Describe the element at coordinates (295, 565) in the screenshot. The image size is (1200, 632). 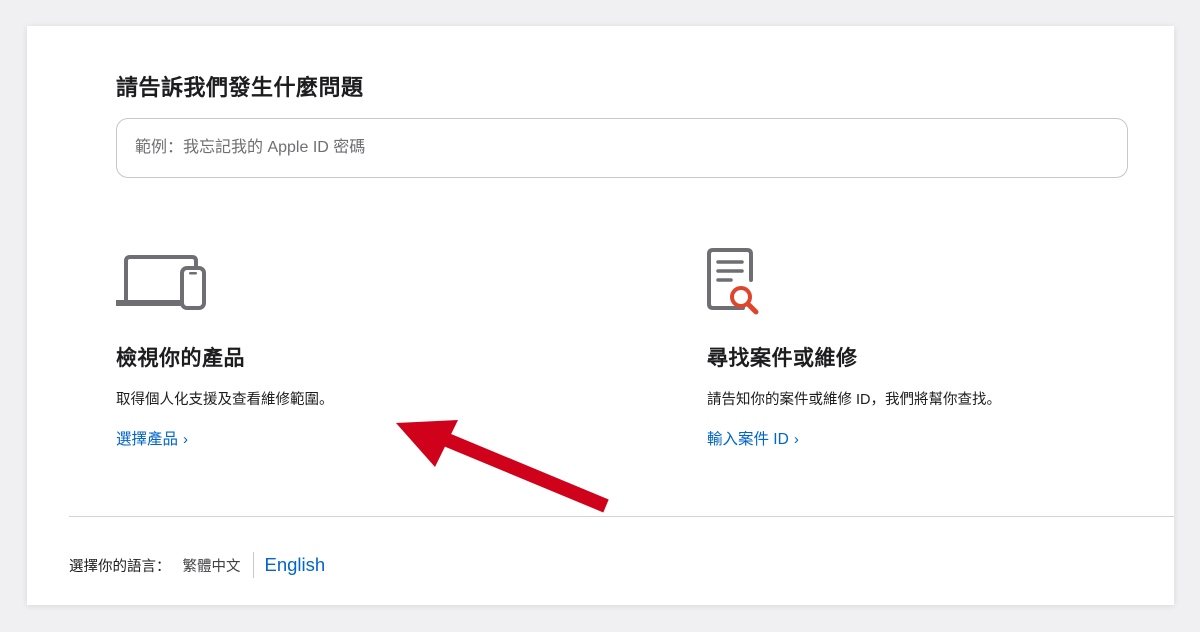
I see `english-language-link: English` at that location.